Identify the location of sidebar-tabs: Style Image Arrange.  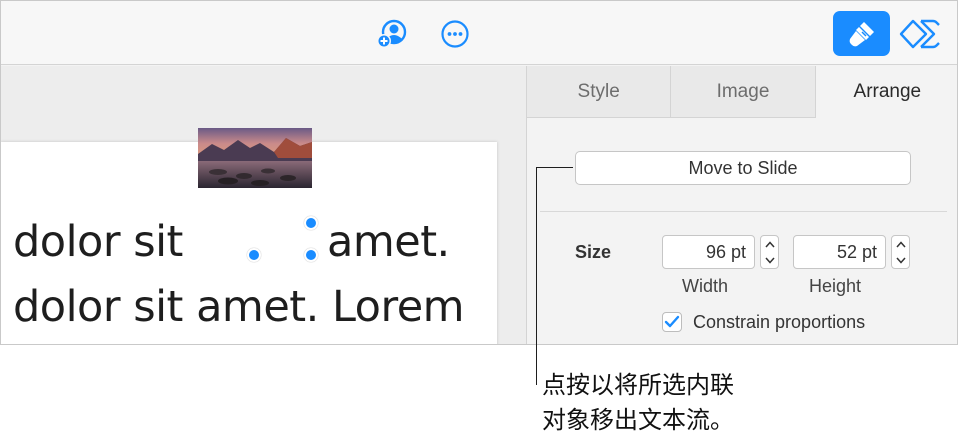
(742, 92).